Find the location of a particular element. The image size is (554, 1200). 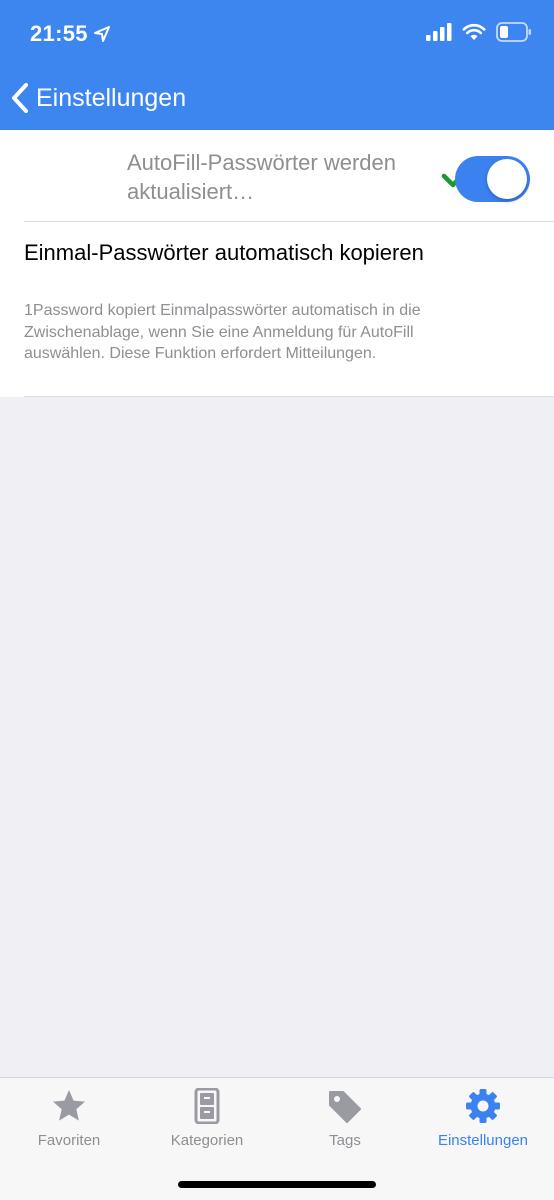

tab-label: Tags is located at coordinates (345, 1140).